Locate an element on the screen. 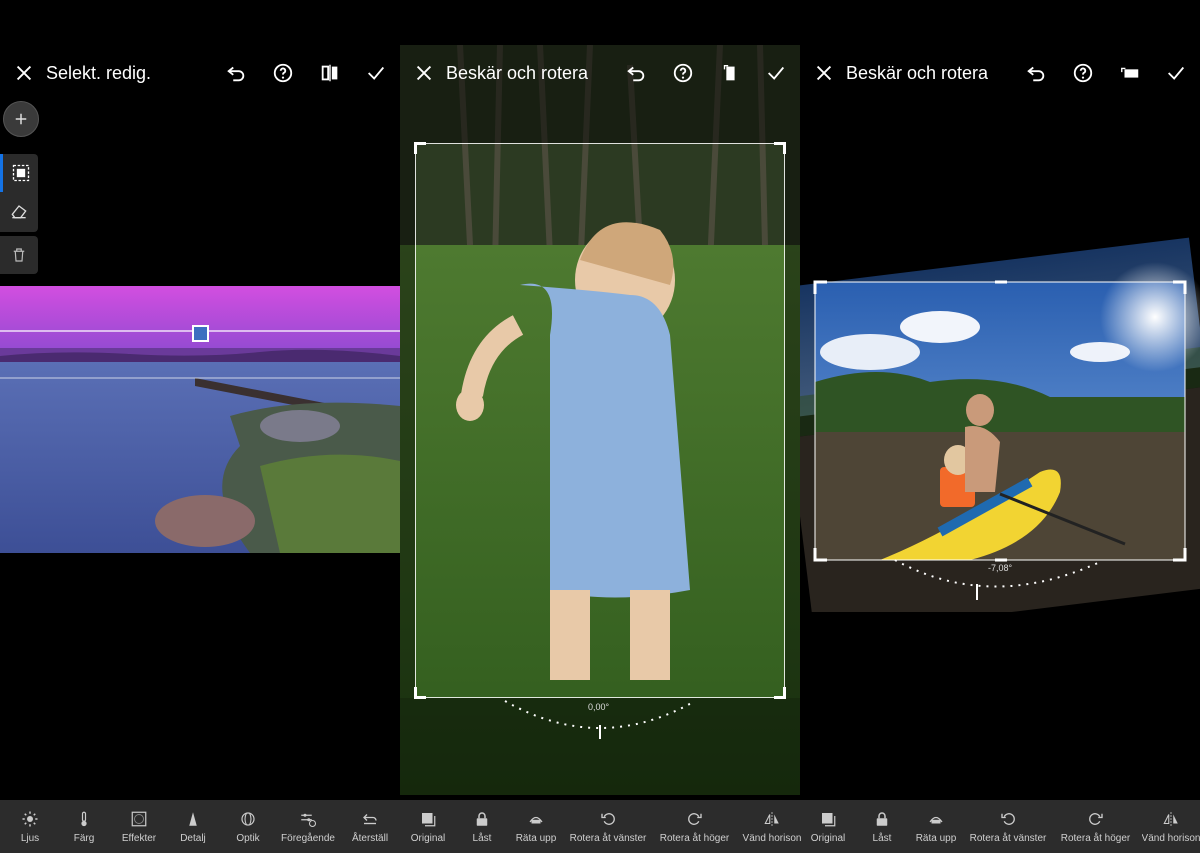 The height and width of the screenshot is (853, 1200). paddleboard-photo is located at coordinates (1000, 422).